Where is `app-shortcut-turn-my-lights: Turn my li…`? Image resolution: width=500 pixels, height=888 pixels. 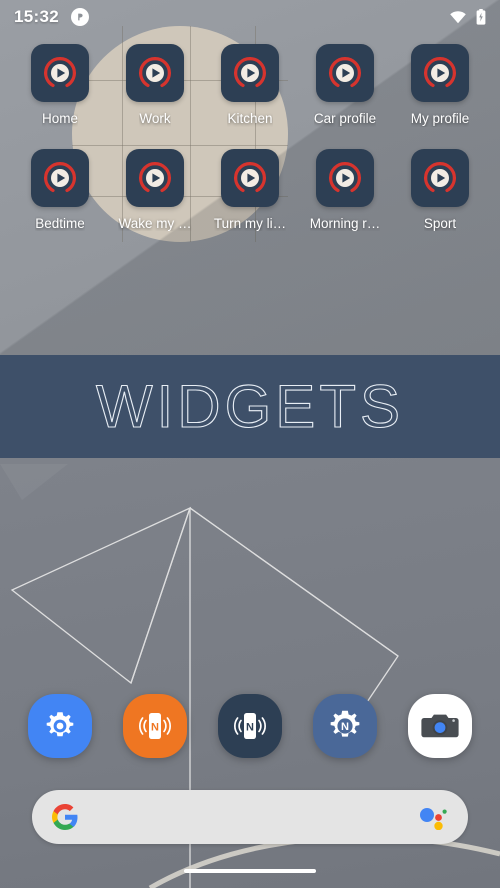
app-shortcut-turn-my-lights: Turn my li… is located at coordinates (250, 190).